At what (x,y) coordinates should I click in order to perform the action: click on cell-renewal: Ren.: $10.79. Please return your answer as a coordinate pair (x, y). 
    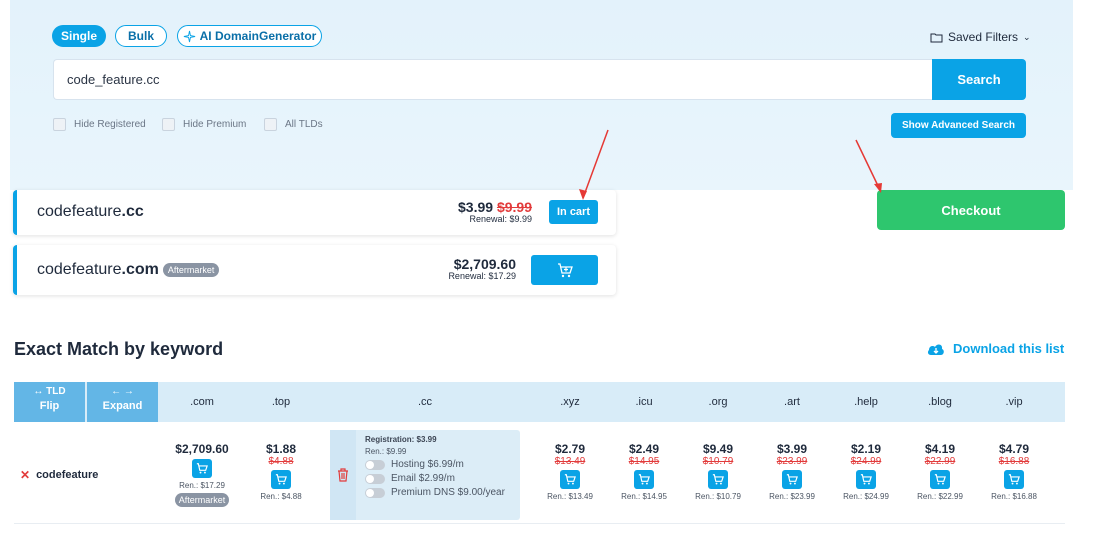
    Looking at the image, I should click on (718, 496).